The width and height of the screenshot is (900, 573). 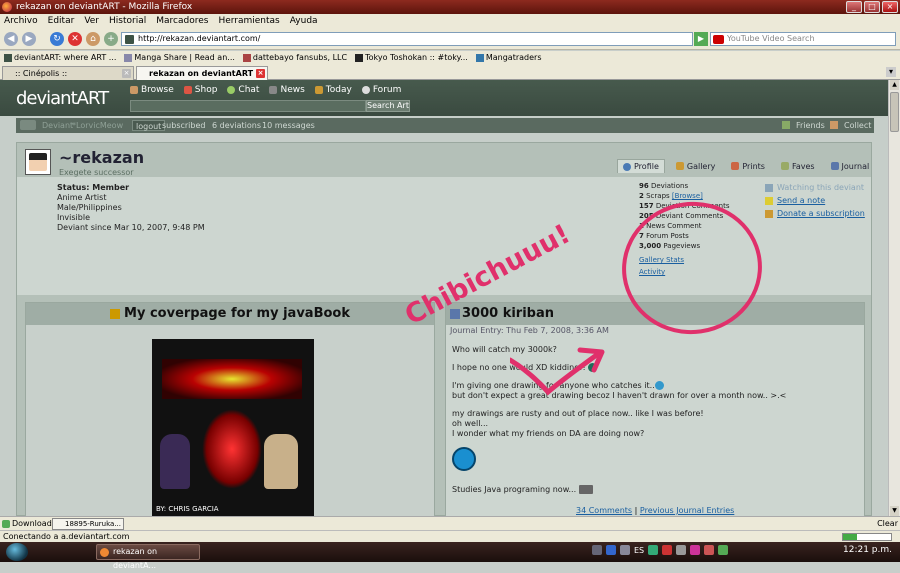 What do you see at coordinates (687, 196) in the screenshot?
I see `browse-scraps-link: [Browse]` at bounding box center [687, 196].